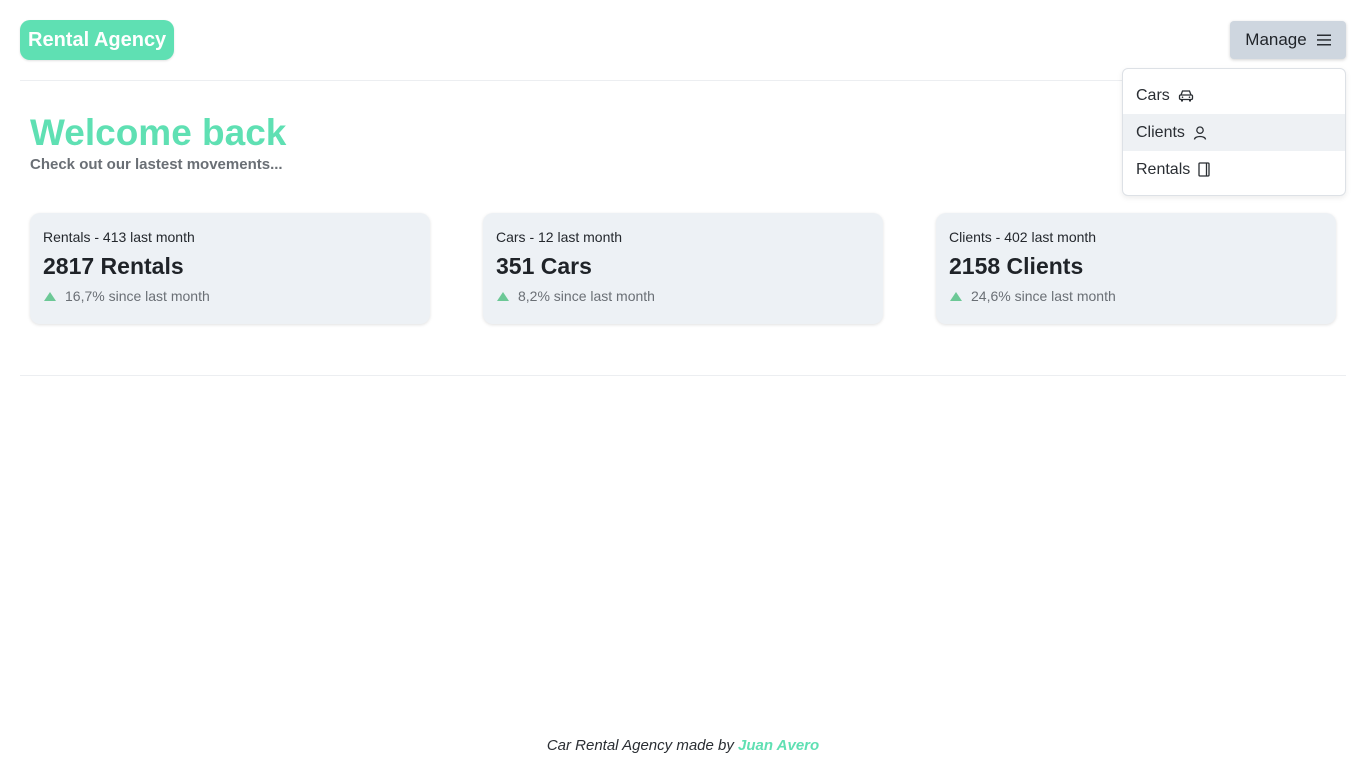 The width and height of the screenshot is (1366, 768). What do you see at coordinates (113, 266) in the screenshot?
I see `stat-card-value: 2817 Rentals` at bounding box center [113, 266].